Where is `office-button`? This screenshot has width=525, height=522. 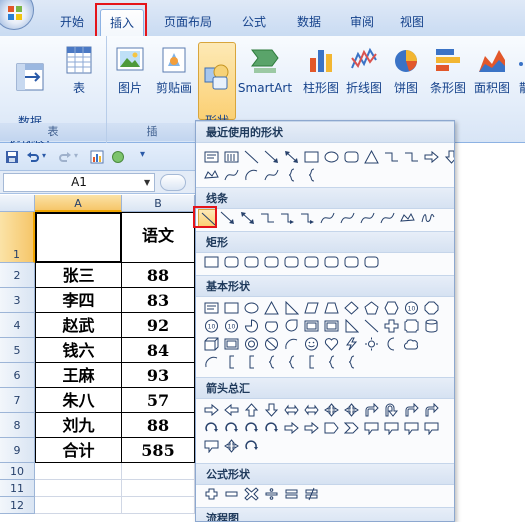 office-button is located at coordinates (17, 15).